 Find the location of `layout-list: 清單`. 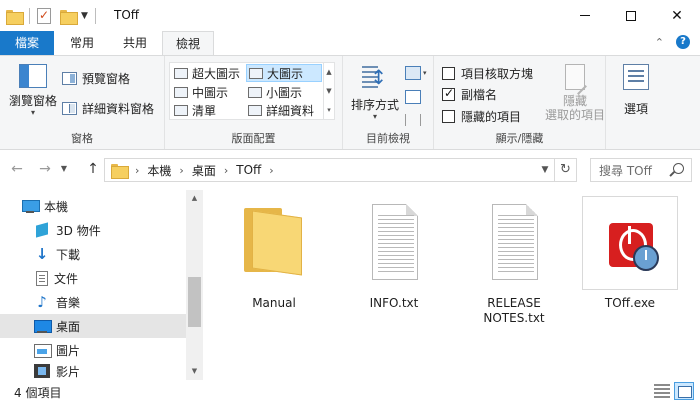

layout-list: 清單 is located at coordinates (208, 110).